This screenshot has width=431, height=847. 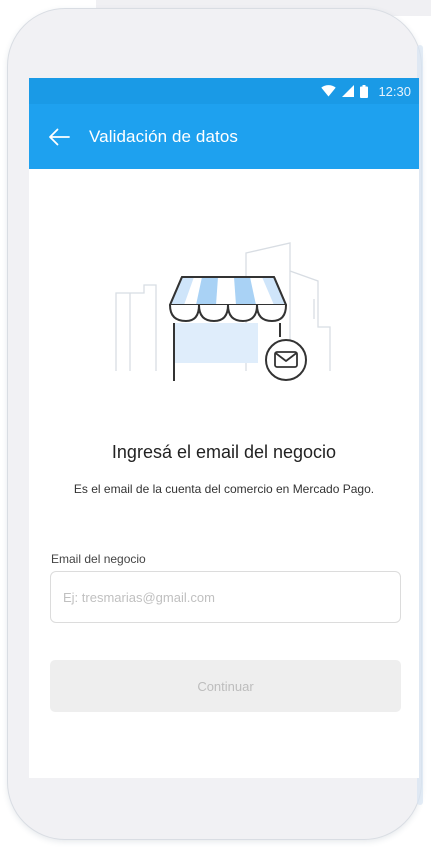 What do you see at coordinates (224, 452) in the screenshot?
I see `heading: Ingresá el email del negocio` at bounding box center [224, 452].